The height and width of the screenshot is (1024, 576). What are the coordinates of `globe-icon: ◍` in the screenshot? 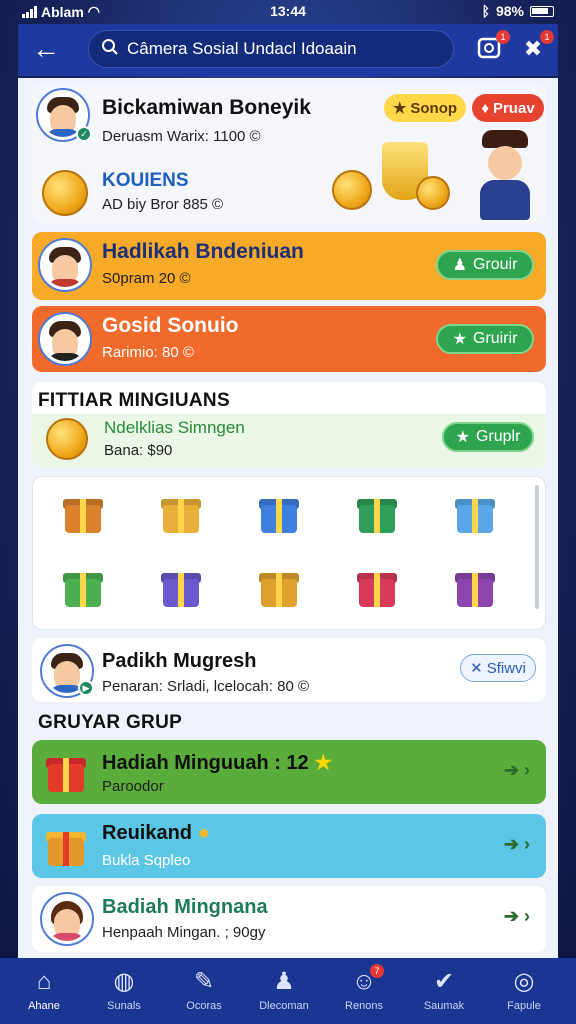 It's located at (124, 981).